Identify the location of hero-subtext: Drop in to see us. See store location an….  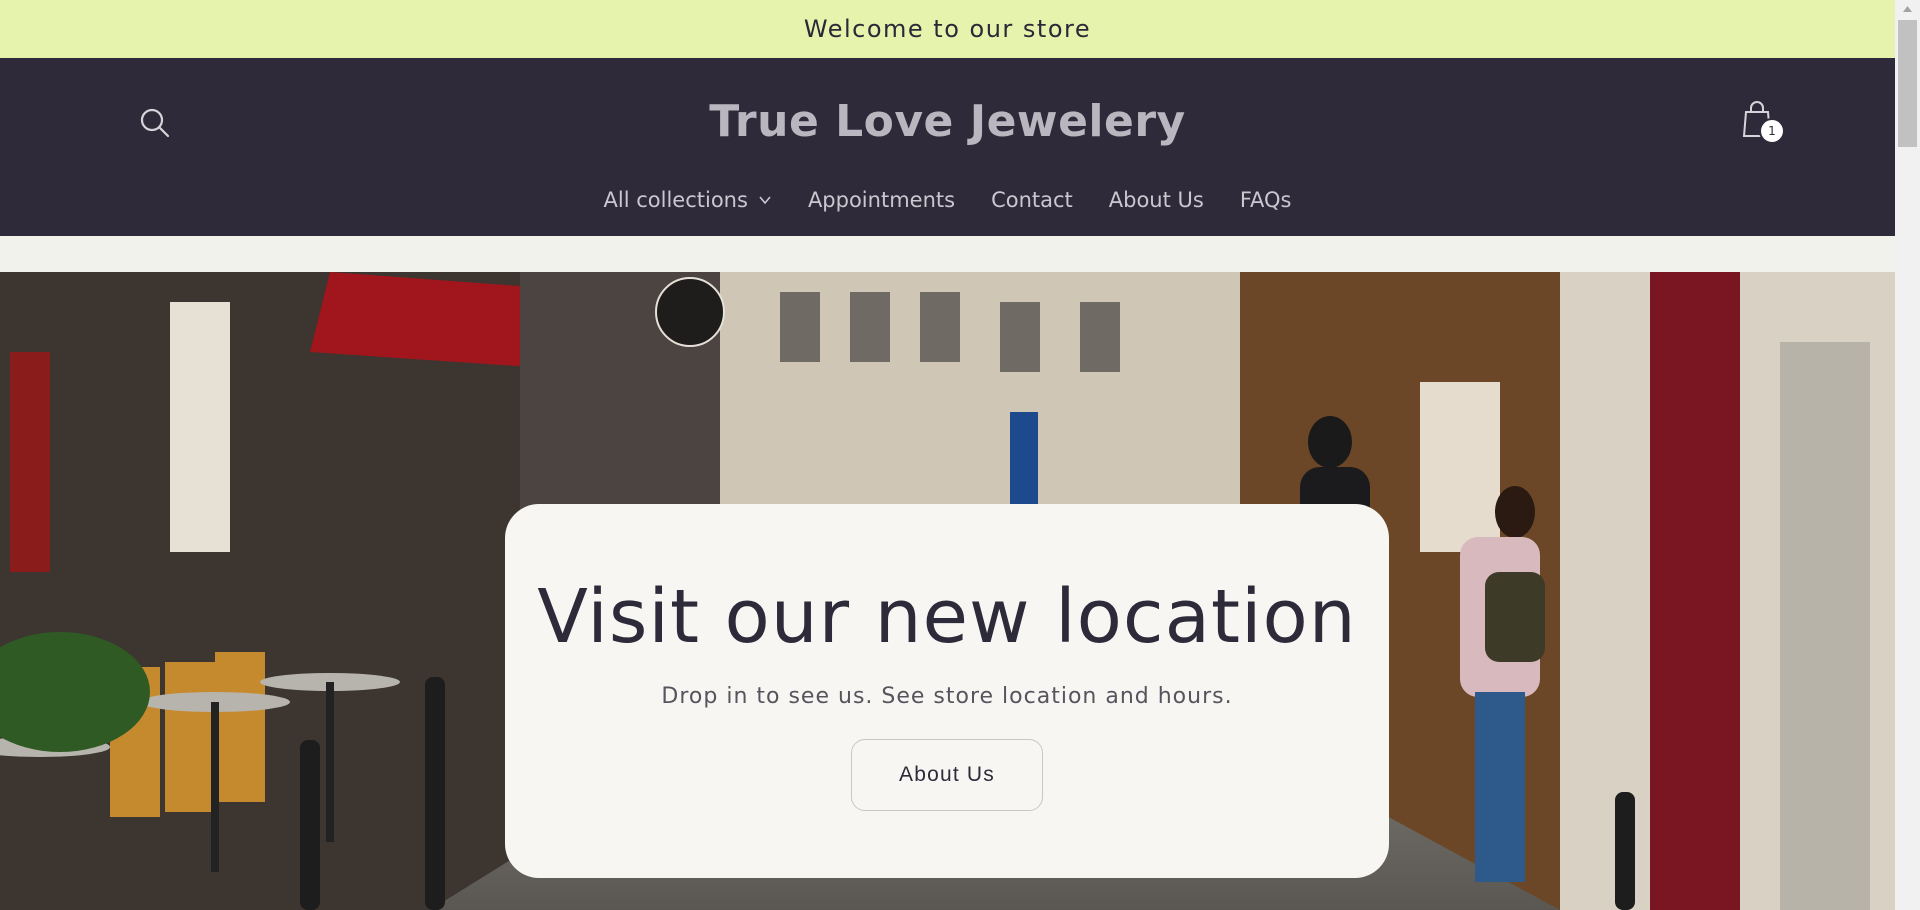
(947, 696).